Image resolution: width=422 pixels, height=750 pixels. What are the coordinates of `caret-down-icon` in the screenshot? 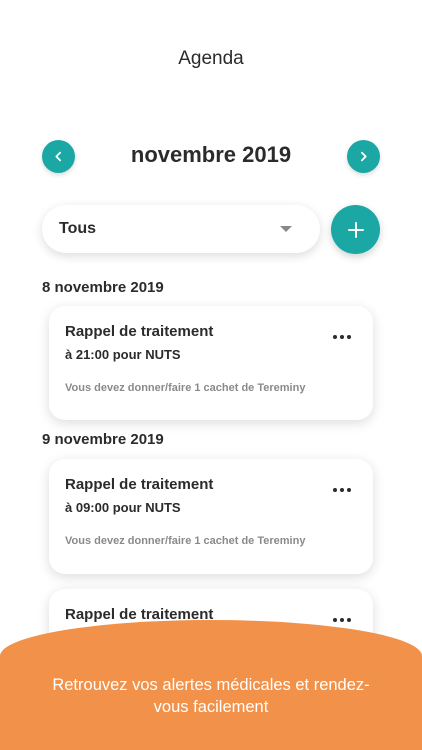 It's located at (286, 229).